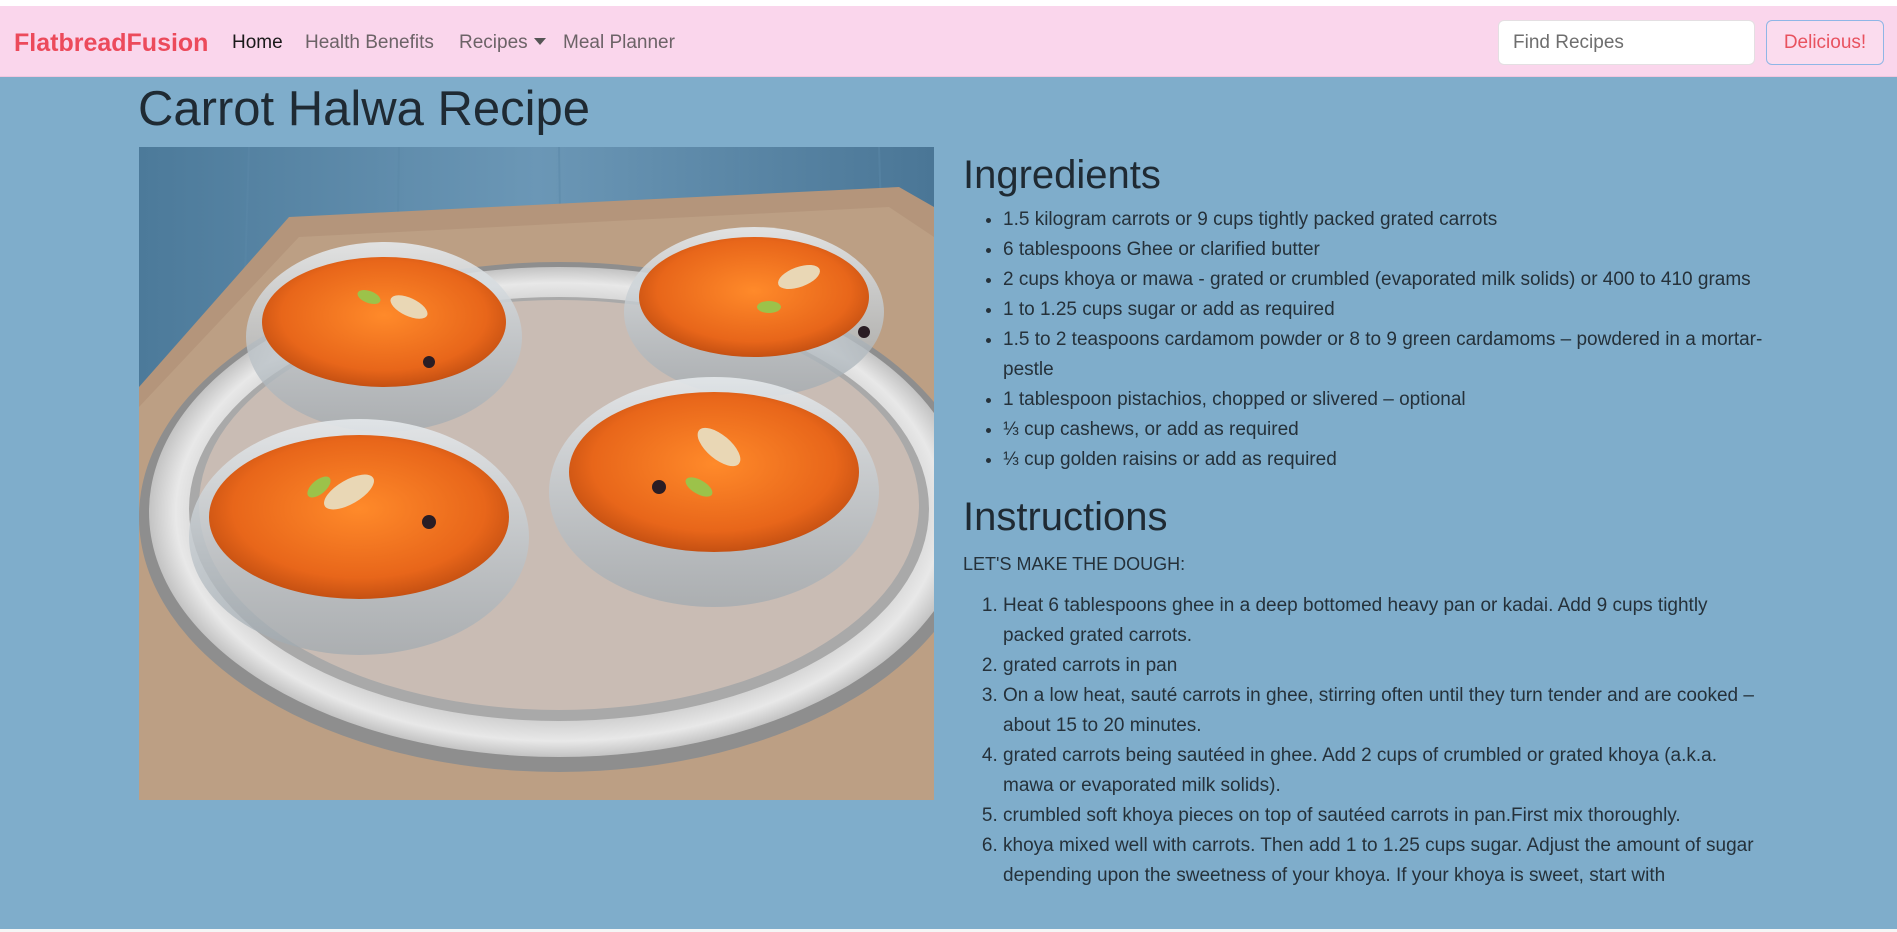 This screenshot has height=932, width=1897. What do you see at coordinates (369, 43) in the screenshot?
I see `nav-link-health-benefits: Health Benefits` at bounding box center [369, 43].